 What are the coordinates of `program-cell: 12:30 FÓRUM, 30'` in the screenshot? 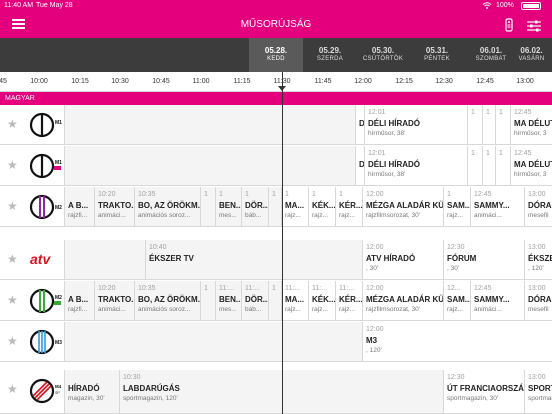 It's located at (484, 259).